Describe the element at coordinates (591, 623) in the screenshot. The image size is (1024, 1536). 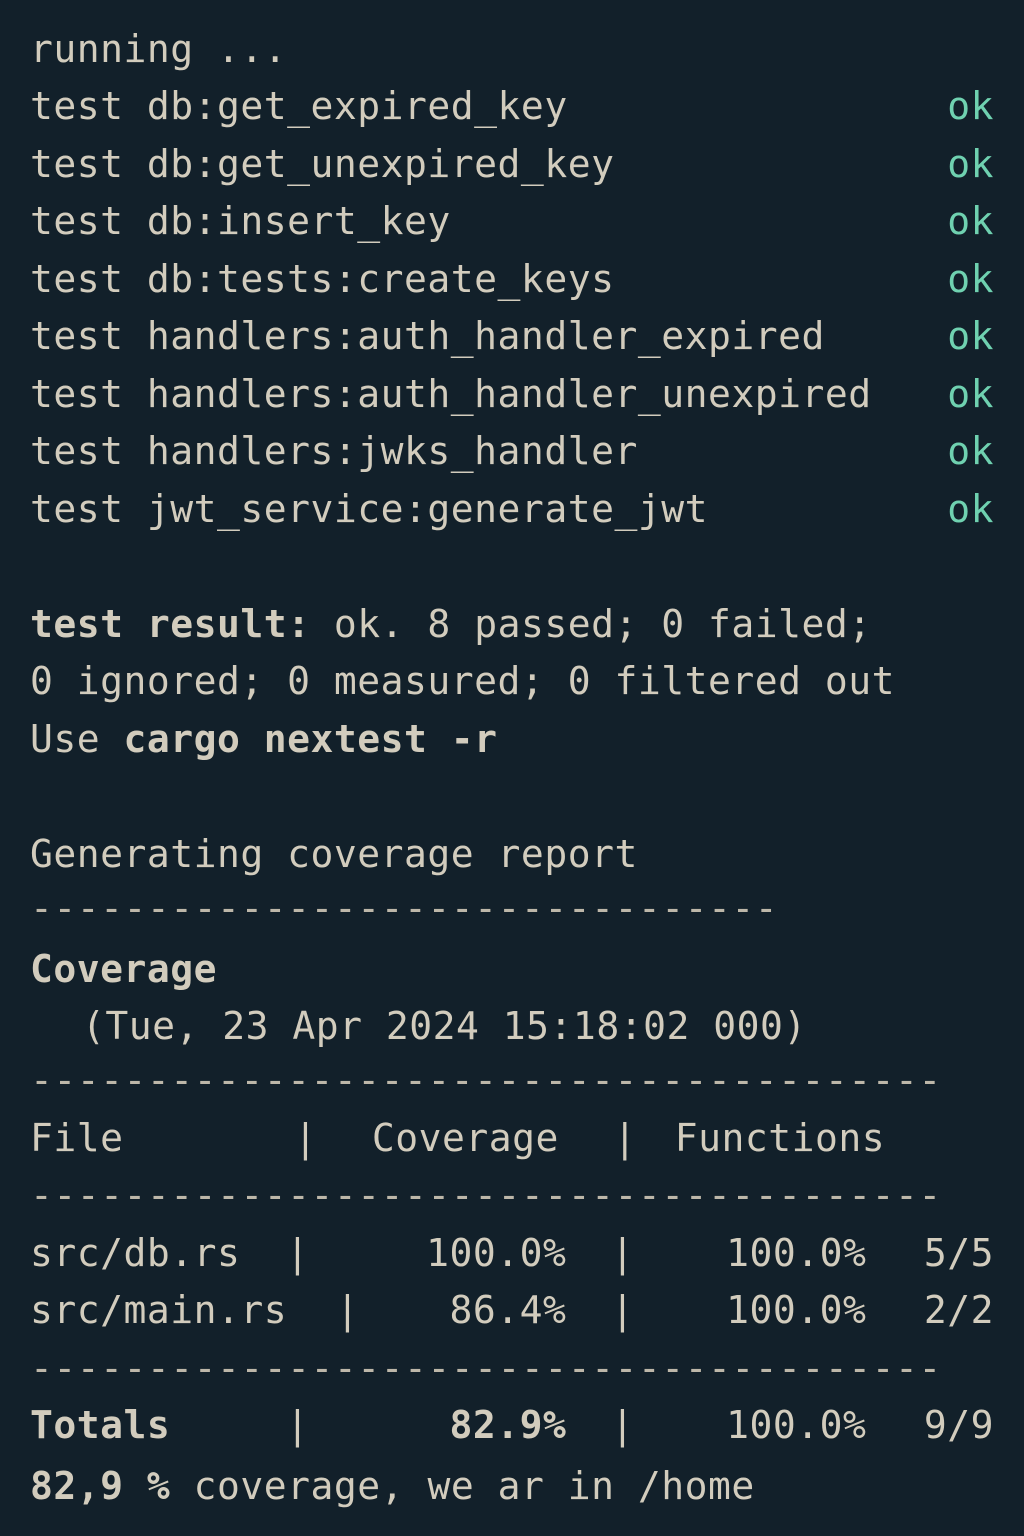
I see `test-result-summary: ok. 8 passed; 0 failed;` at that location.